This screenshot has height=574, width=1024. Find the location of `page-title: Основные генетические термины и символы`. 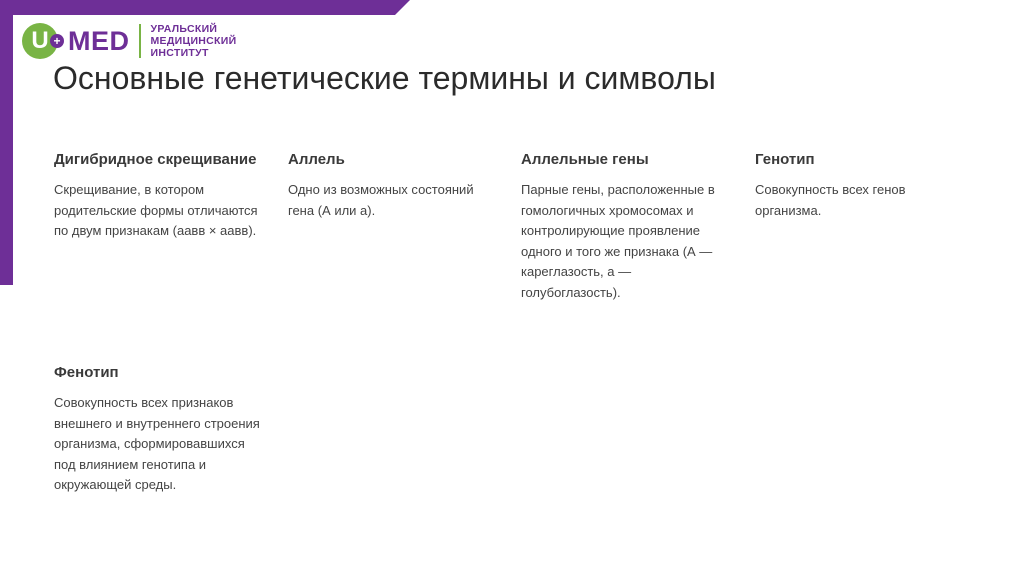

page-title: Основные генетические термины и символы is located at coordinates (384, 78).